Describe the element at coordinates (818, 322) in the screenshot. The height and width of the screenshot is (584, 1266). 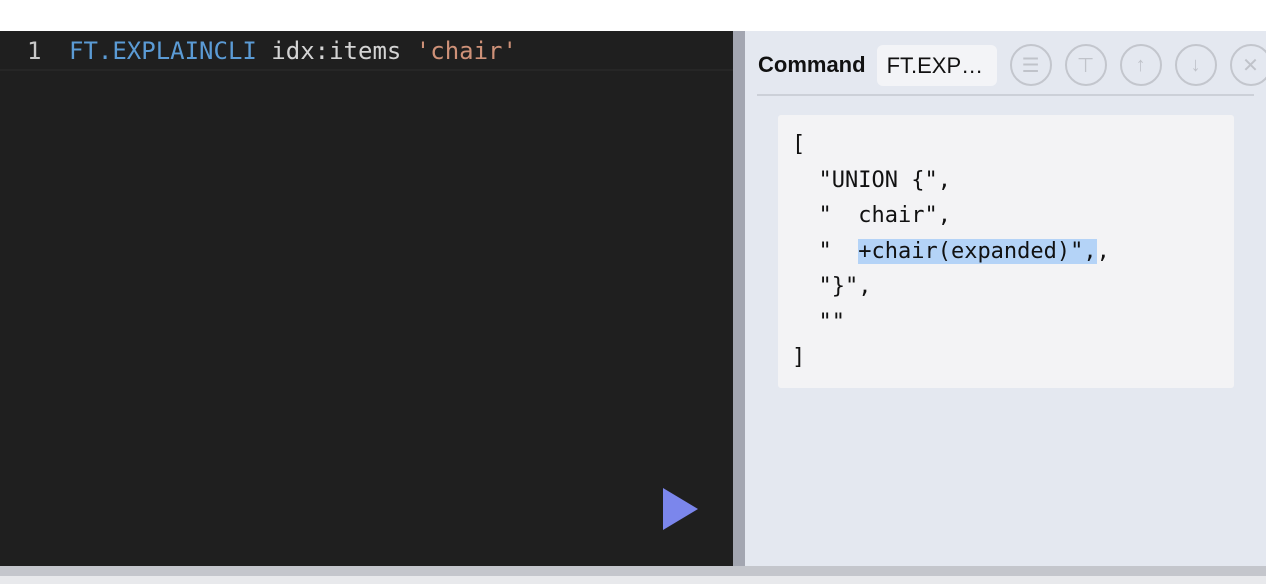
I see `output-line: ""` at that location.